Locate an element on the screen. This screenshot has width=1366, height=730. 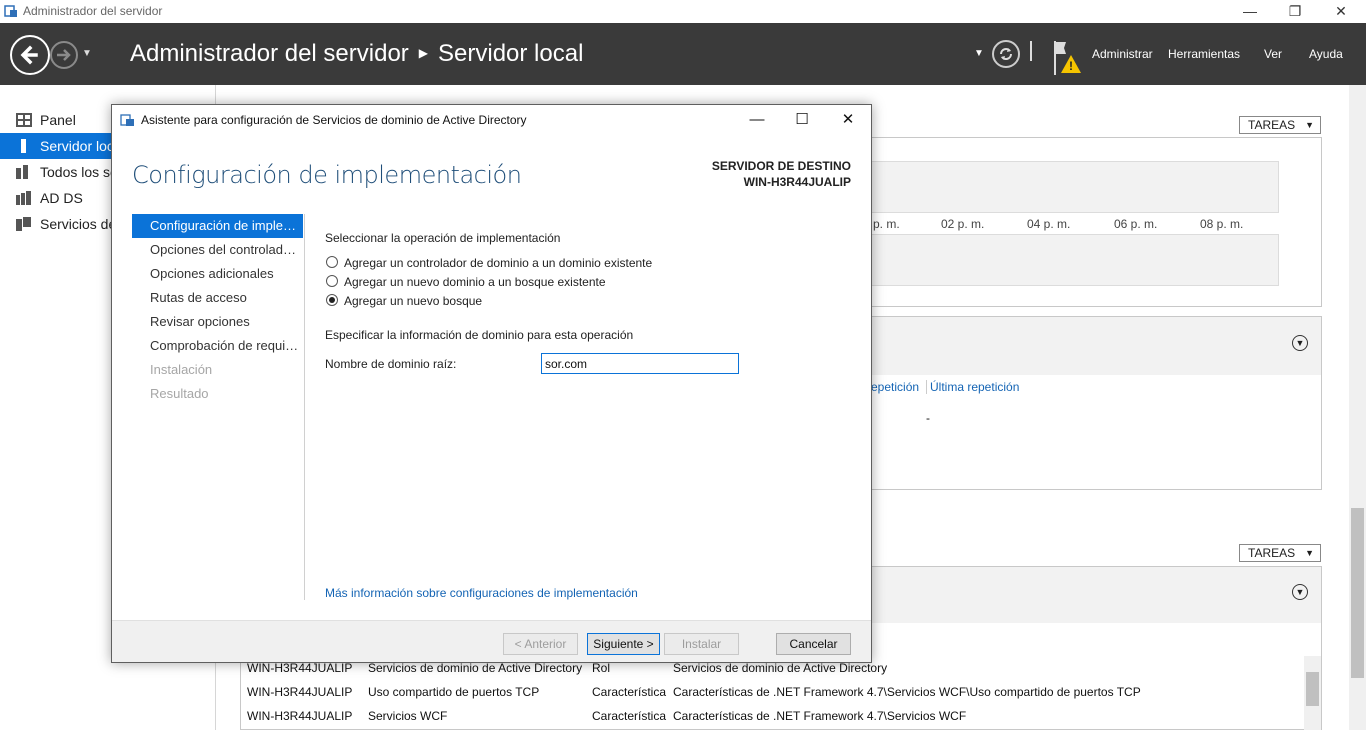
ad-ds-icon is located at coordinates (23, 198).